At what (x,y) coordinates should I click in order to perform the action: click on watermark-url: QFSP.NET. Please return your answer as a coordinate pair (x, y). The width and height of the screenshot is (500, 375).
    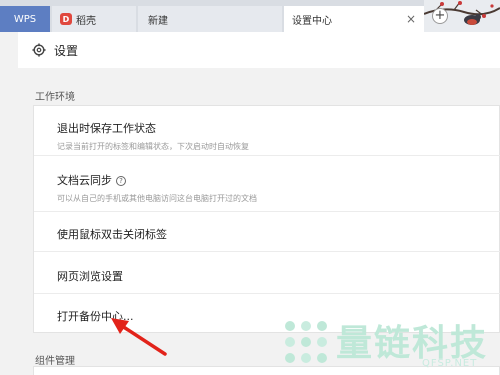
    Looking at the image, I should click on (450, 363).